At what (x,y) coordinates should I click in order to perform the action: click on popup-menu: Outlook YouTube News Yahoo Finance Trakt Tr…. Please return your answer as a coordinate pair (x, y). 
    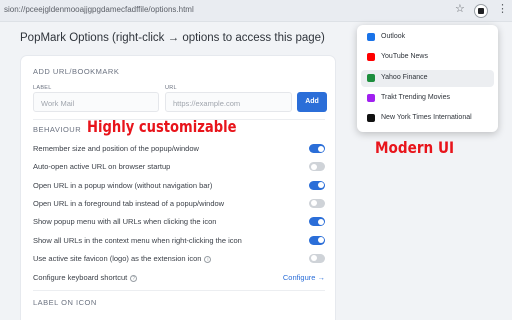
    Looking at the image, I should click on (427, 78).